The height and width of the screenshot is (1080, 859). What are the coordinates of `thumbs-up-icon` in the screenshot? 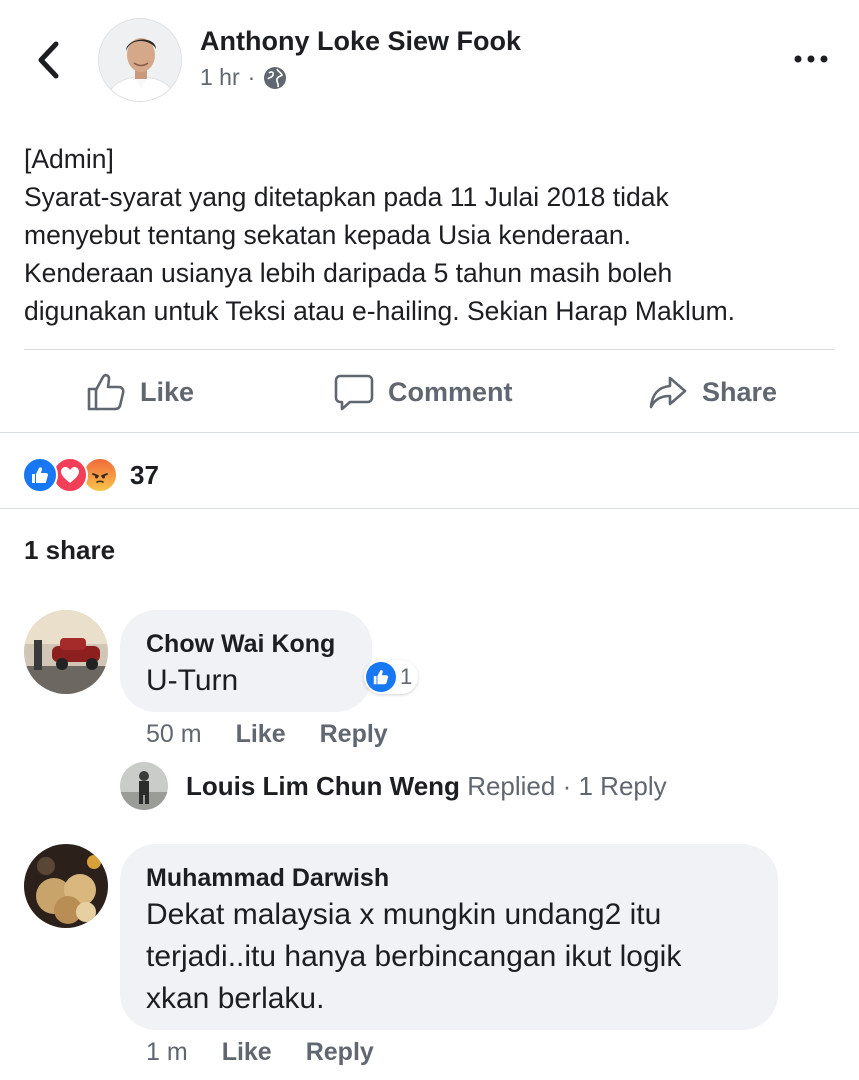 It's located at (106, 392).